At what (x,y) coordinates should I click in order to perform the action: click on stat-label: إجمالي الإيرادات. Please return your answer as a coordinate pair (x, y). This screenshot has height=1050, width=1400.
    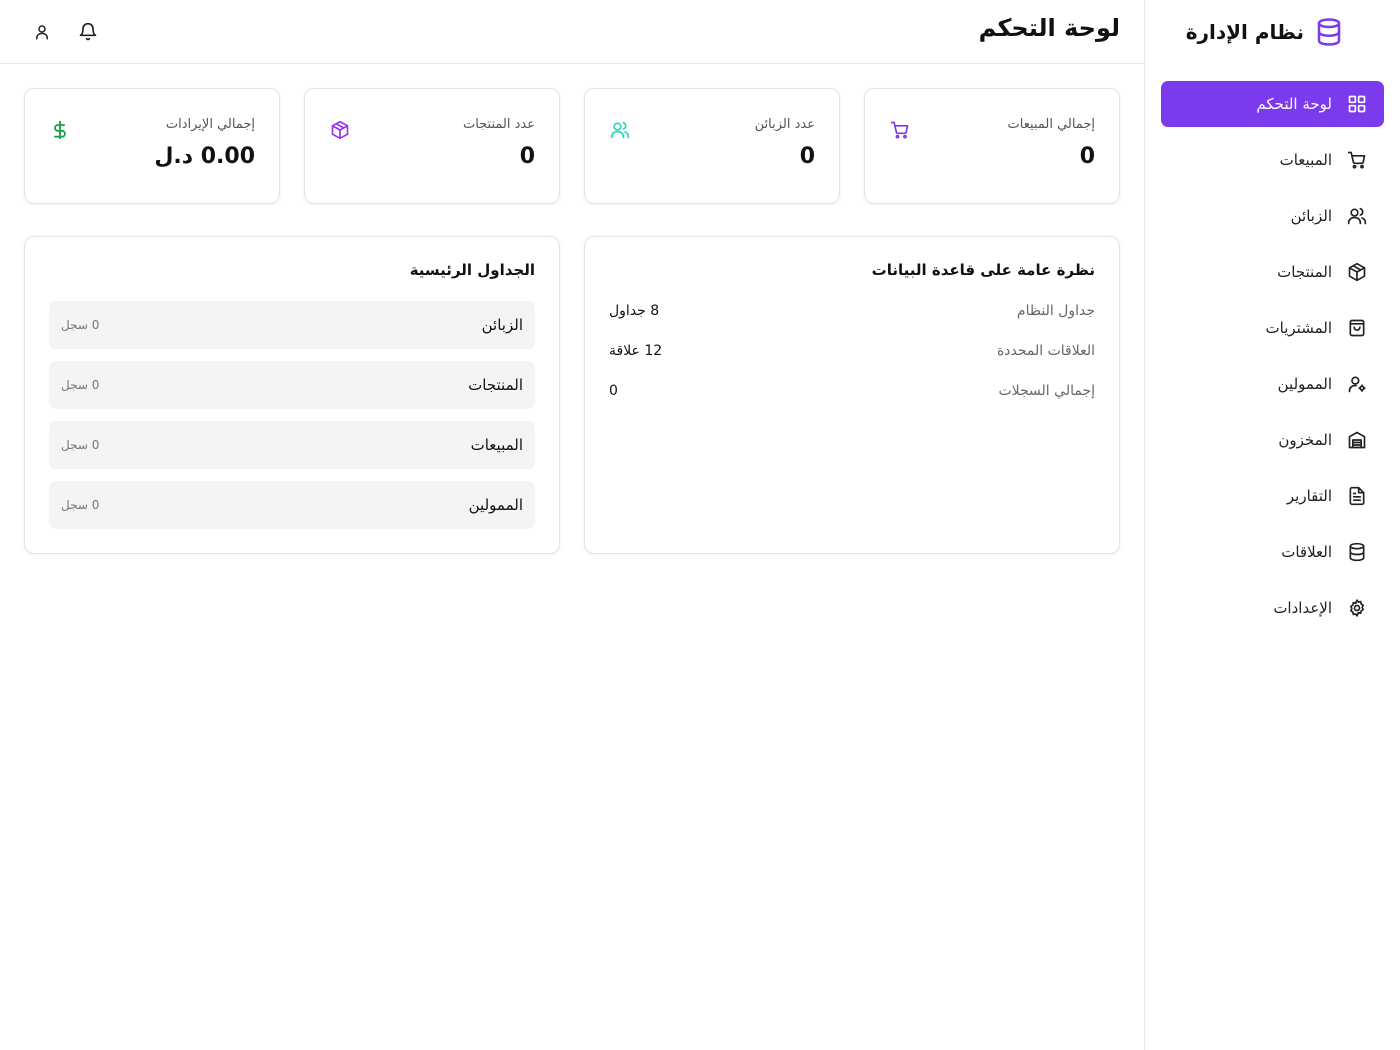
    Looking at the image, I should click on (210, 124).